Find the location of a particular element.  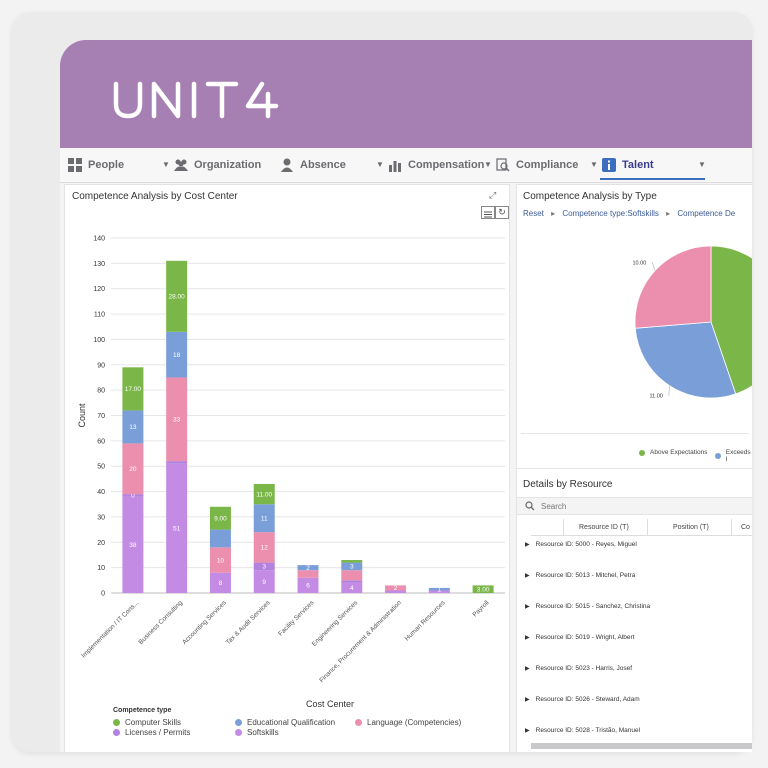

column-divider is located at coordinates (563, 527).